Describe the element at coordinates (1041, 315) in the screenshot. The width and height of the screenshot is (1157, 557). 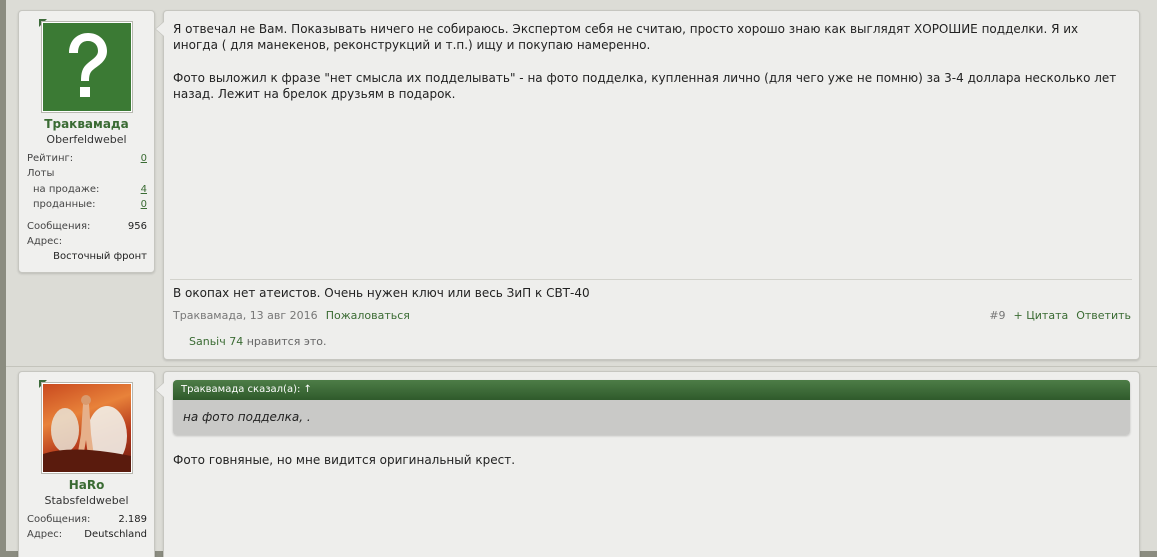
I see `quote-button: + Цитата` at that location.